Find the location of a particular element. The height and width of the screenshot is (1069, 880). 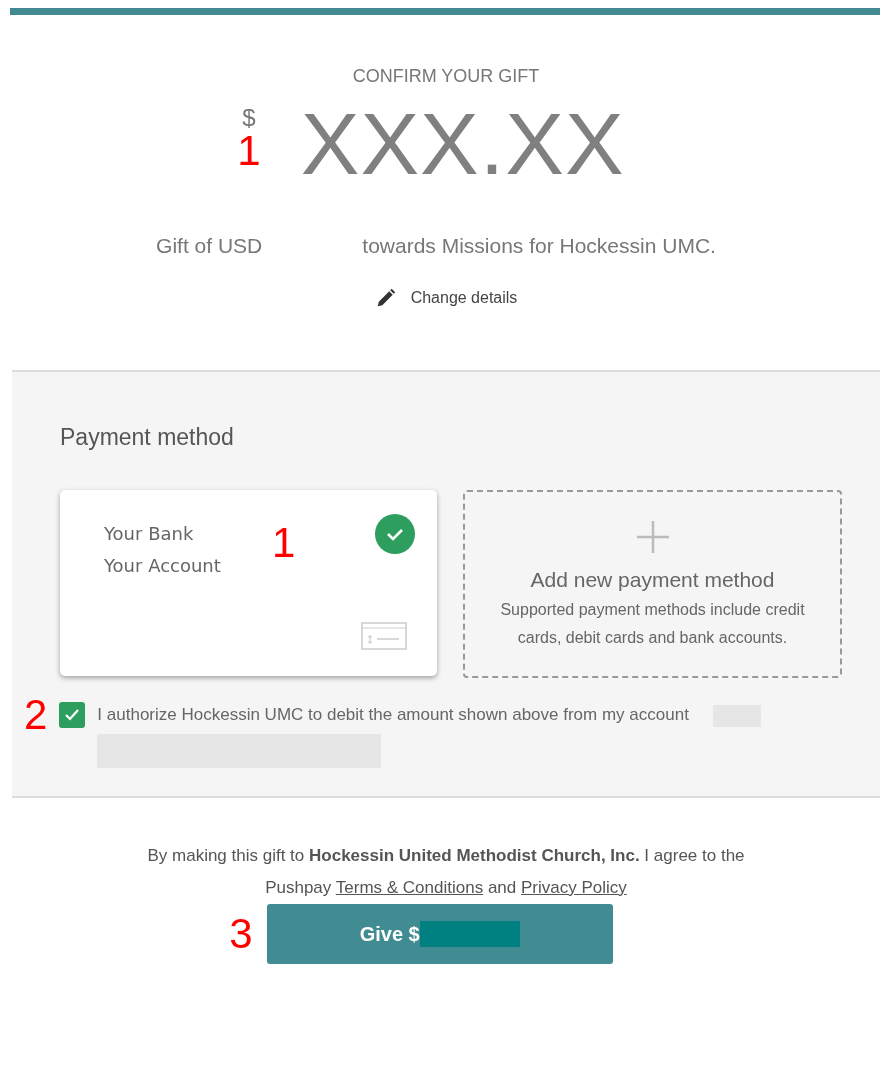

annotation-number: 2 is located at coordinates (36, 715).